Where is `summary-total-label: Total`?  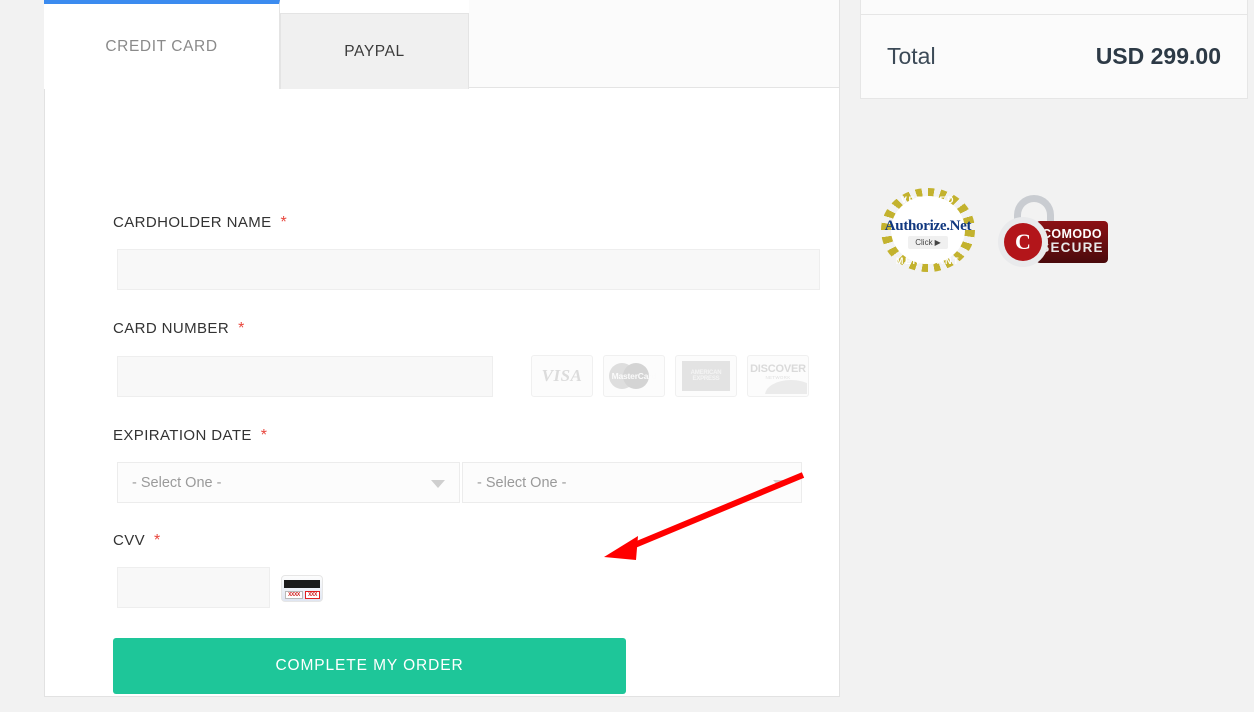 summary-total-label: Total is located at coordinates (911, 56).